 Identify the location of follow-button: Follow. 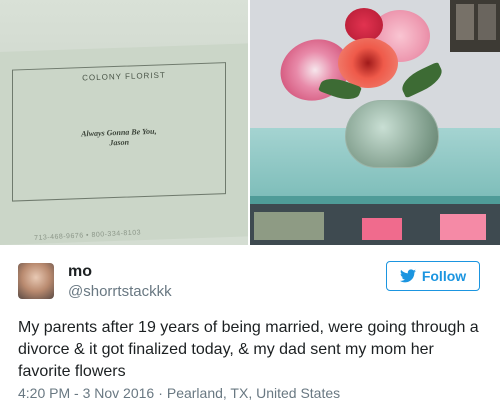
(433, 276).